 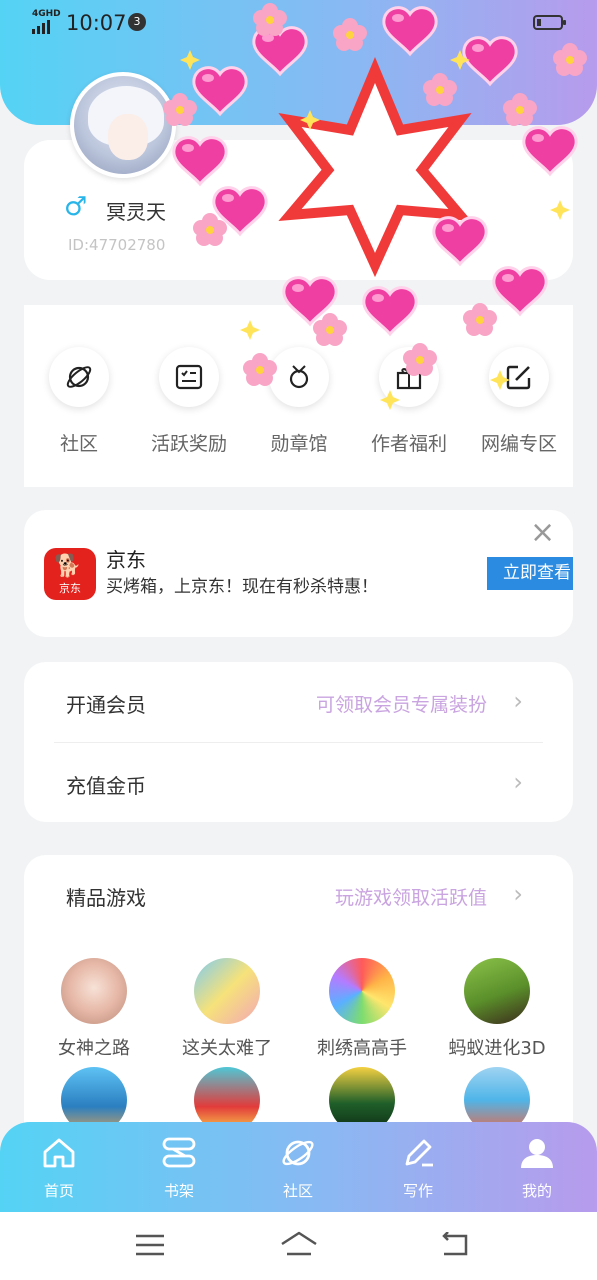 What do you see at coordinates (298, 573) in the screenshot?
I see `ad-banner: 🐕 京东 京东 买烤箱，上京东！现在有秒杀特惠！ × 立即查看` at bounding box center [298, 573].